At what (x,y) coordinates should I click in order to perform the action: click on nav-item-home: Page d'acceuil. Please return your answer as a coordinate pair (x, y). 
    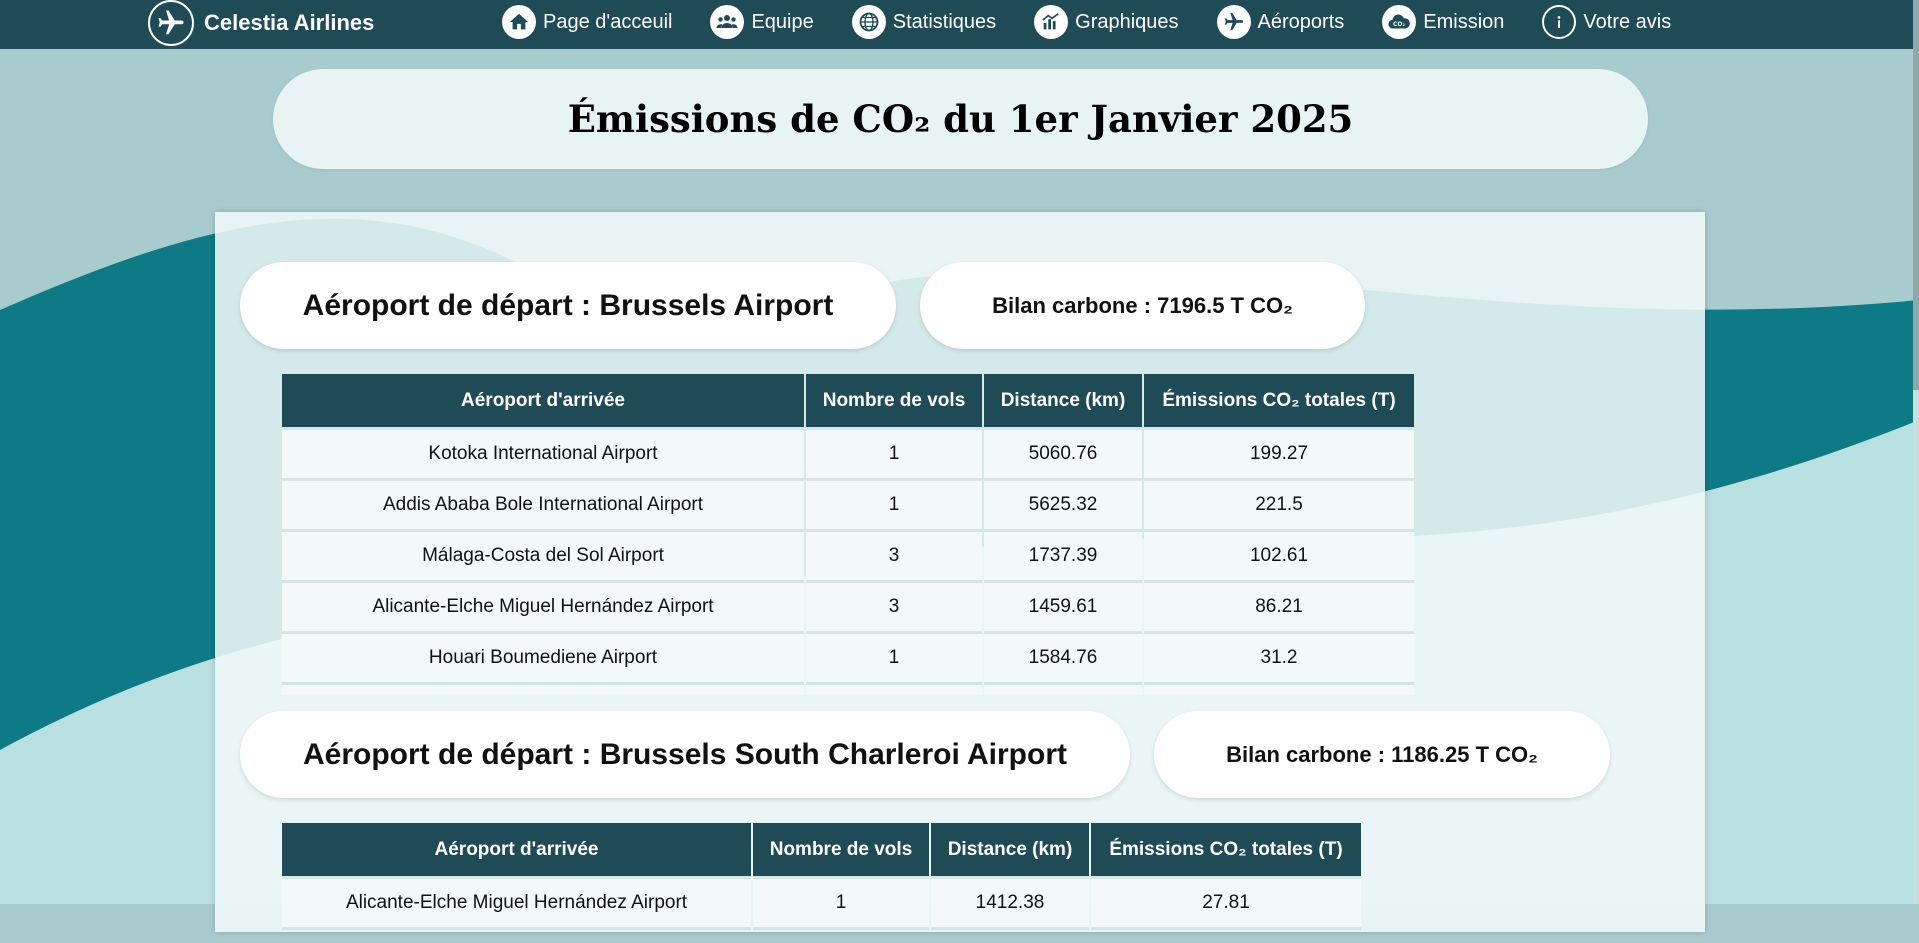
    Looking at the image, I should click on (587, 22).